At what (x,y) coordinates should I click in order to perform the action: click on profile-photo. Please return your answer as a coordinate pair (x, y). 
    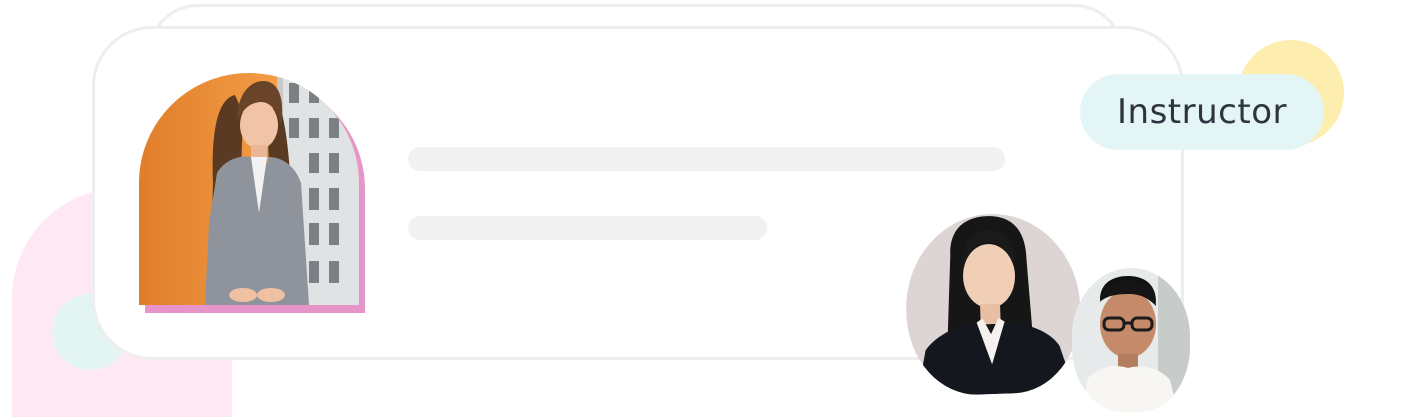
    Looking at the image, I should click on (252, 193).